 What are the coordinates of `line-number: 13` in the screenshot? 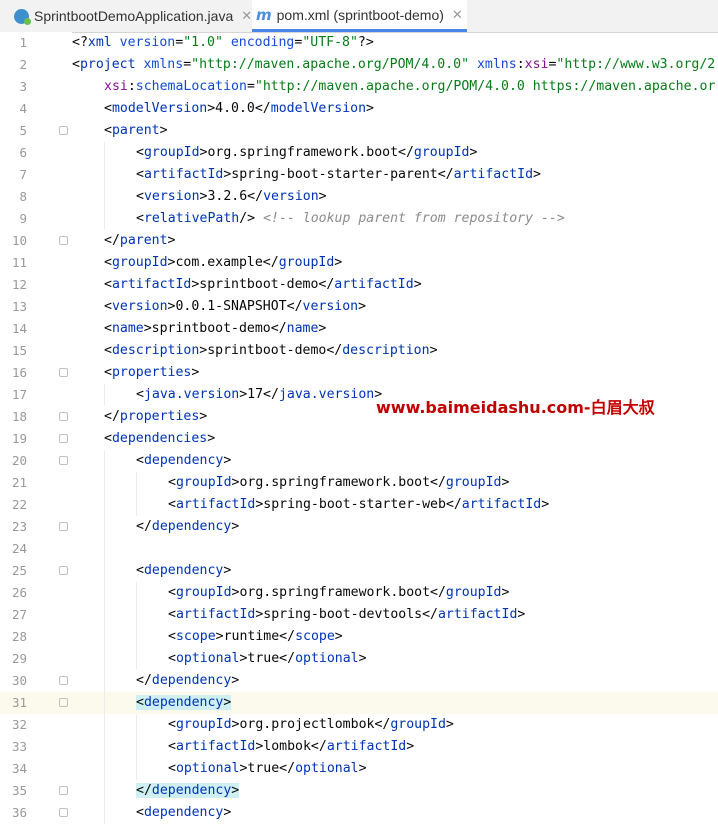 It's located at (19, 306).